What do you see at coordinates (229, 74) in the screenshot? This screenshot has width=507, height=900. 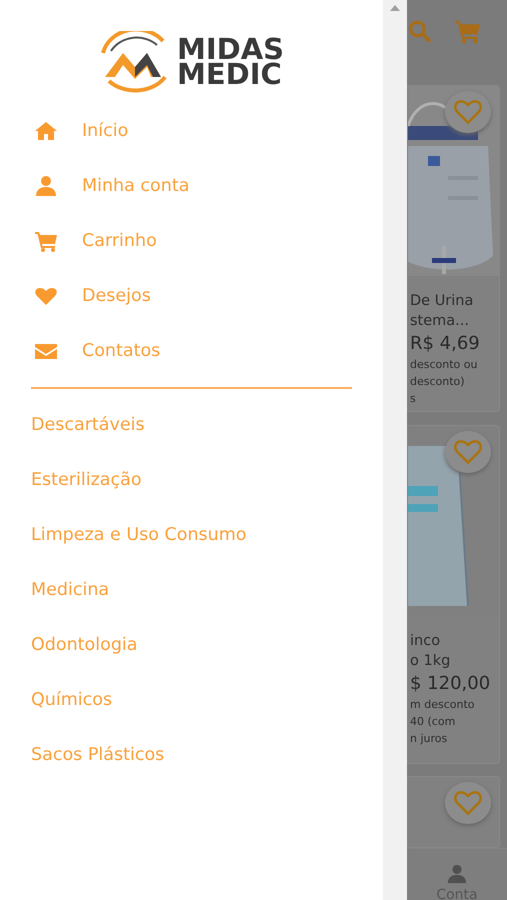 I see `logo-text: MEDIC` at bounding box center [229, 74].